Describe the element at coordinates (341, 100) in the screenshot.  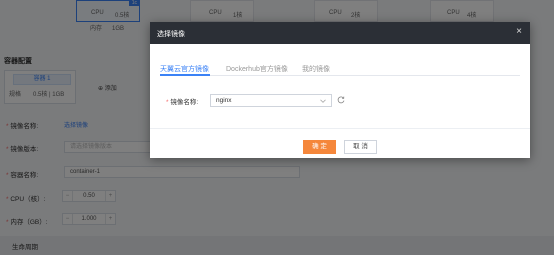
I see `refresh-icon` at that location.